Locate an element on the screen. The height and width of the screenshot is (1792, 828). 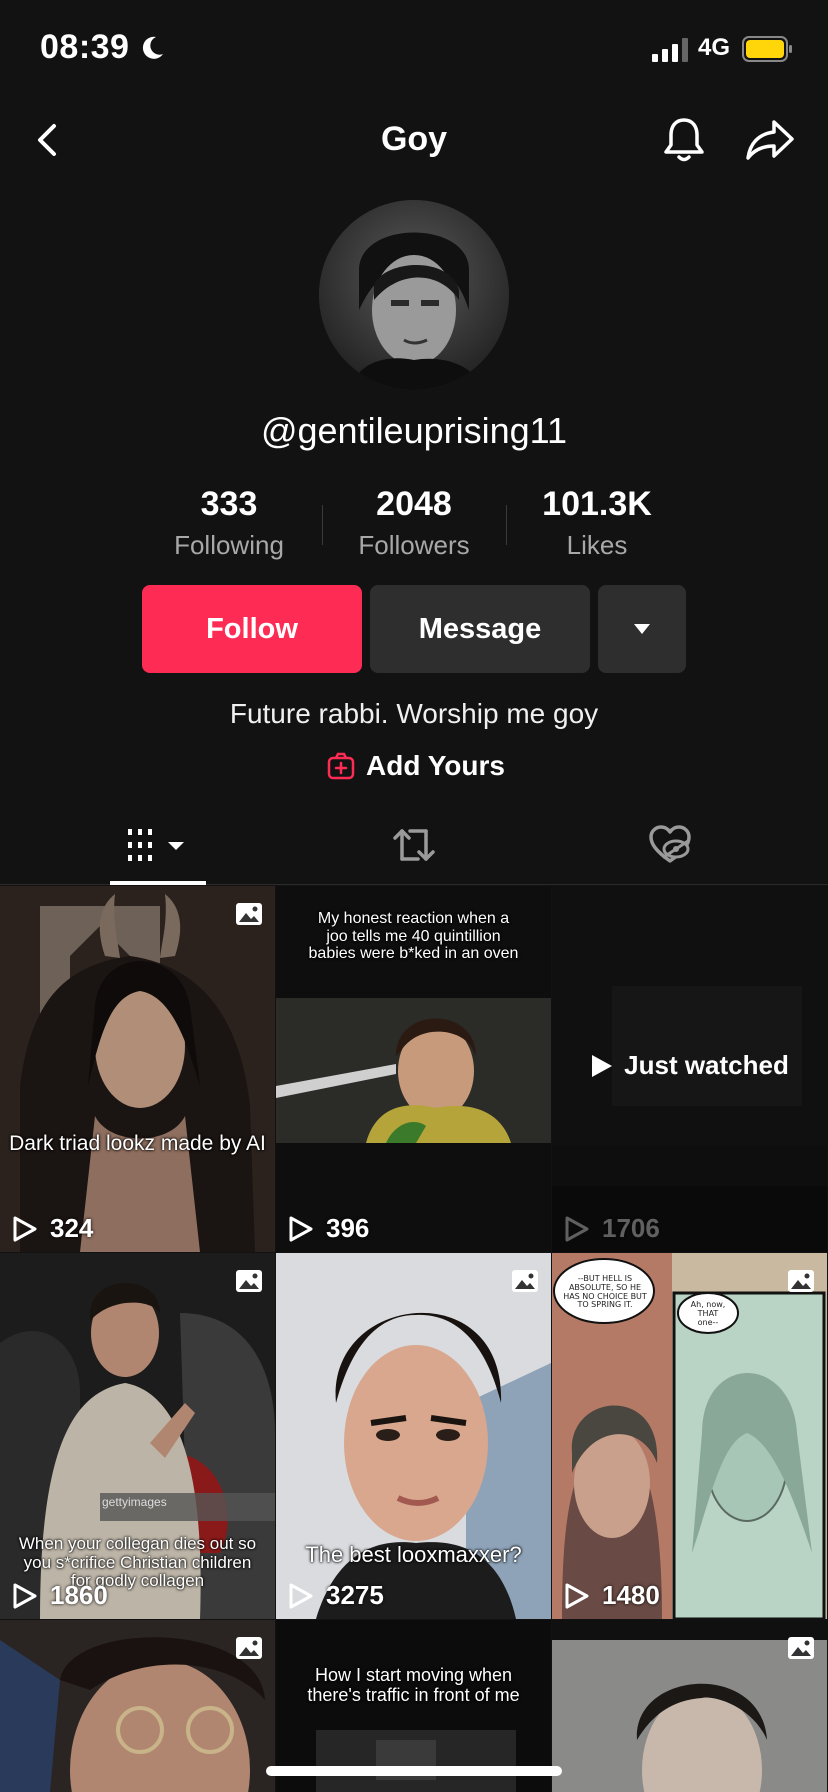
tab-liked is located at coordinates (670, 845).